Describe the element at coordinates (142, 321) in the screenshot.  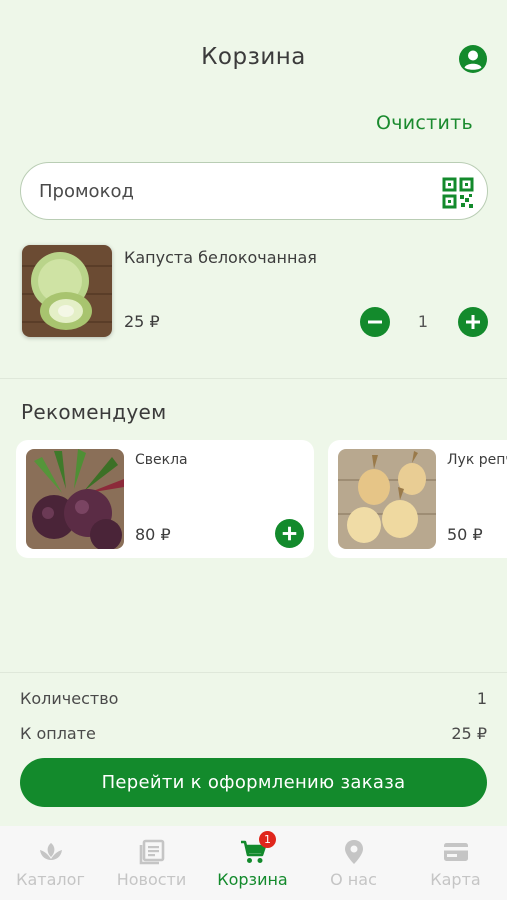
I see `cart-item-price: 25 ₽` at that location.